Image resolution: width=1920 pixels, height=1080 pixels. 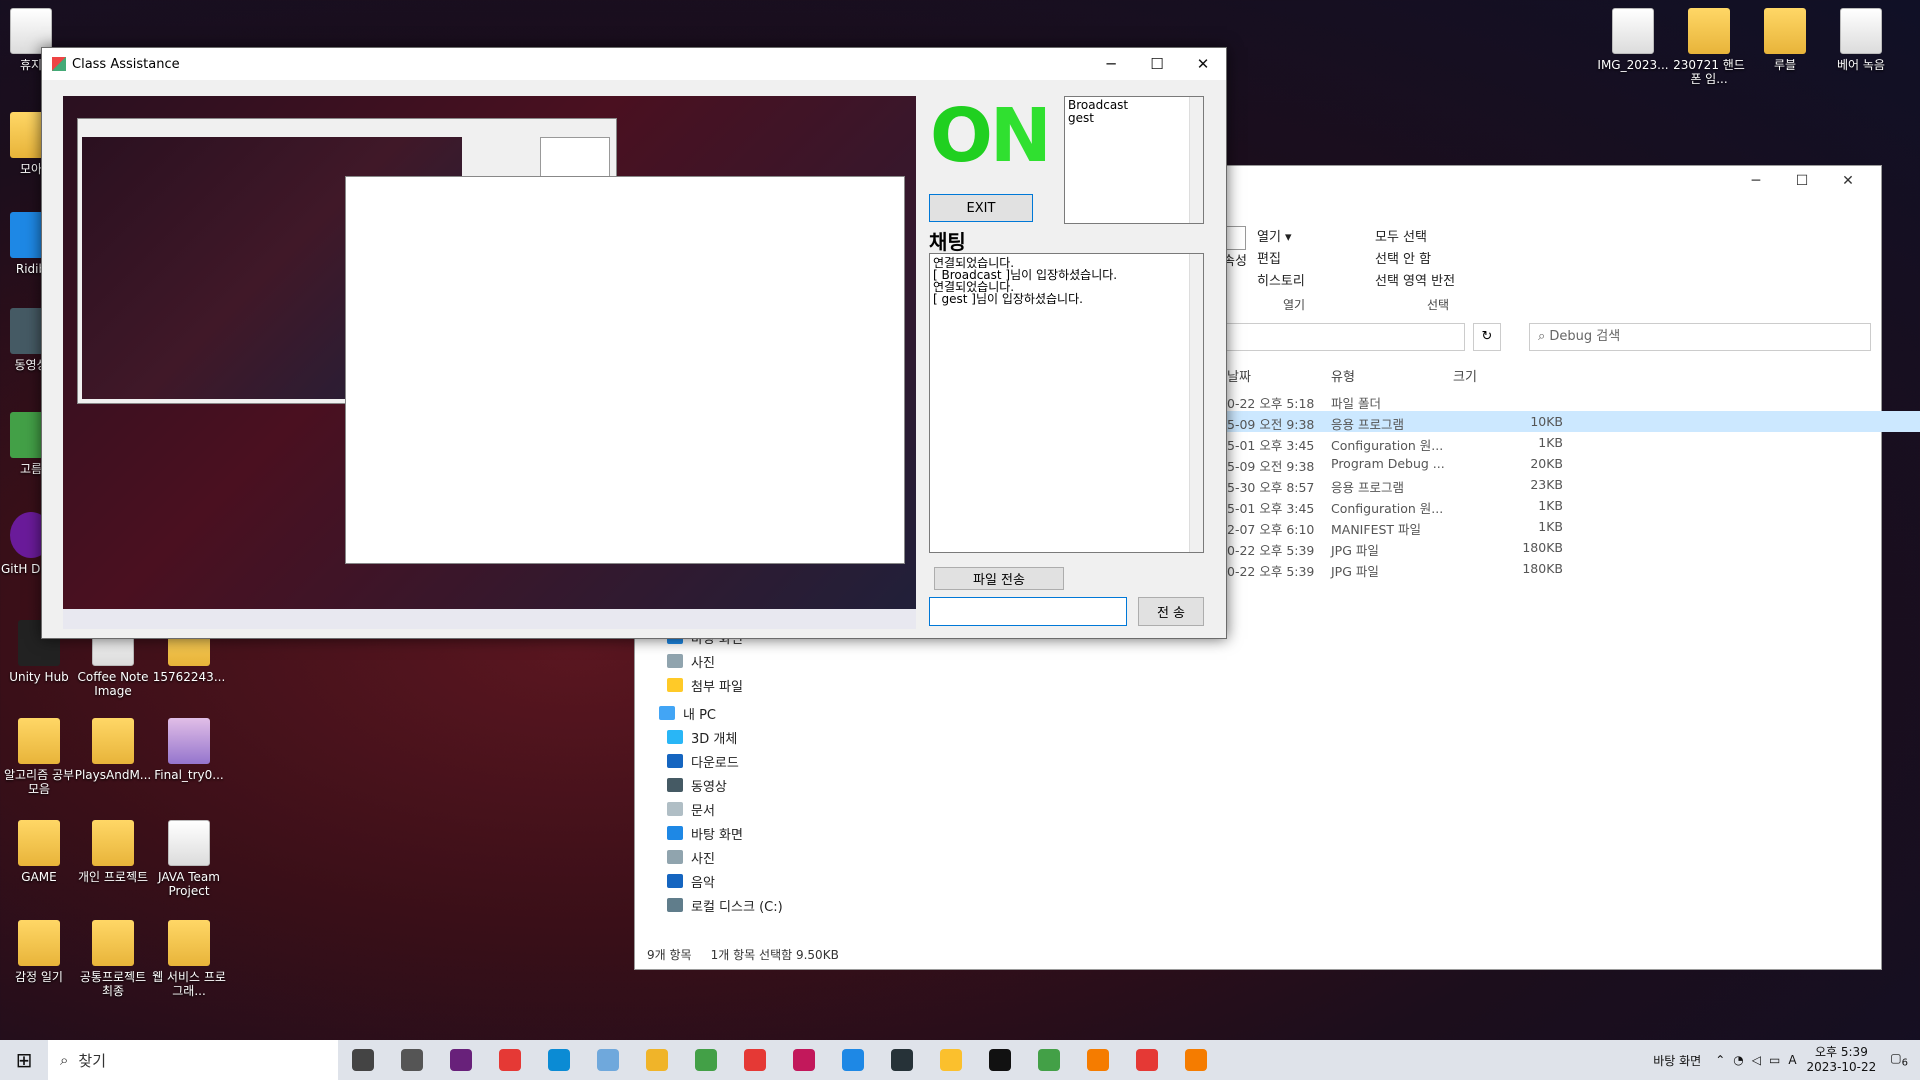 What do you see at coordinates (705, 685) in the screenshot?
I see `nav-item: 첨부 파일` at bounding box center [705, 685].